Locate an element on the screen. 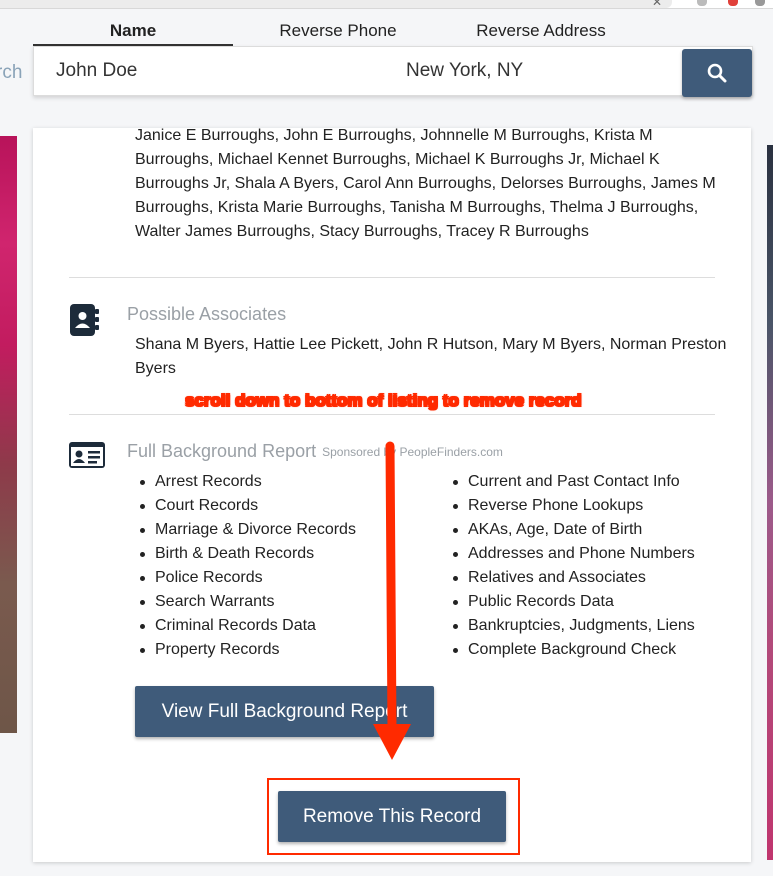 The image size is (773, 876). search-icon is located at coordinates (717, 73).